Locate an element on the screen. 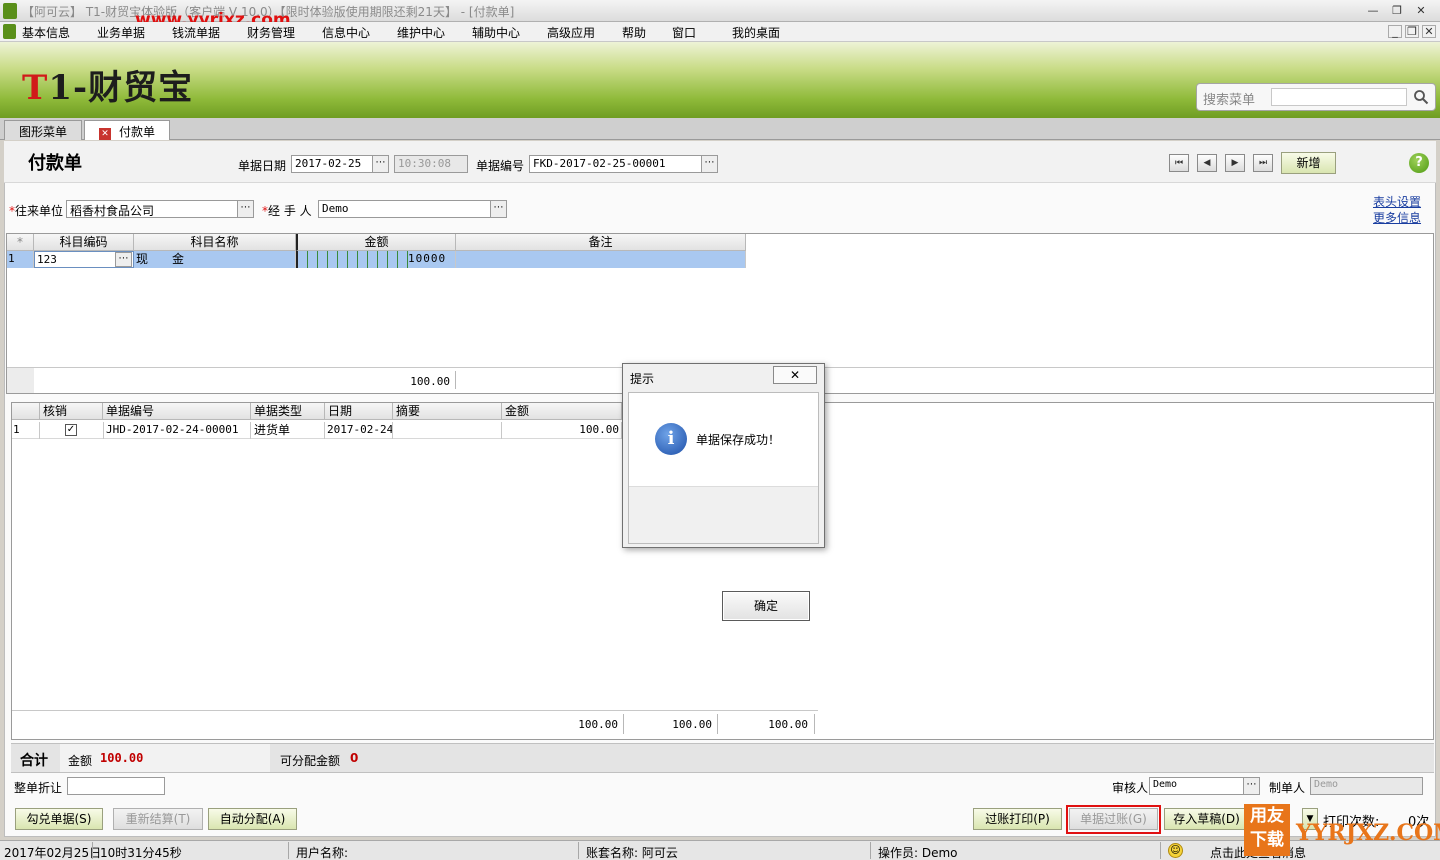 The image size is (1440, 860). menu-finance: 财务管理 is located at coordinates (271, 32).